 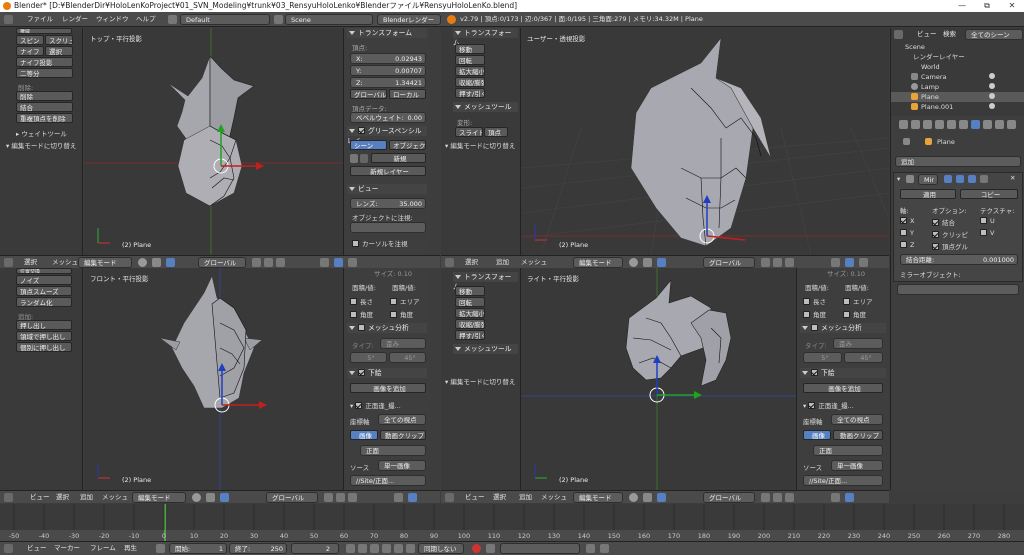 What do you see at coordinates (387, 189) in the screenshot?
I see `view-panel-header: ビュー` at bounding box center [387, 189].